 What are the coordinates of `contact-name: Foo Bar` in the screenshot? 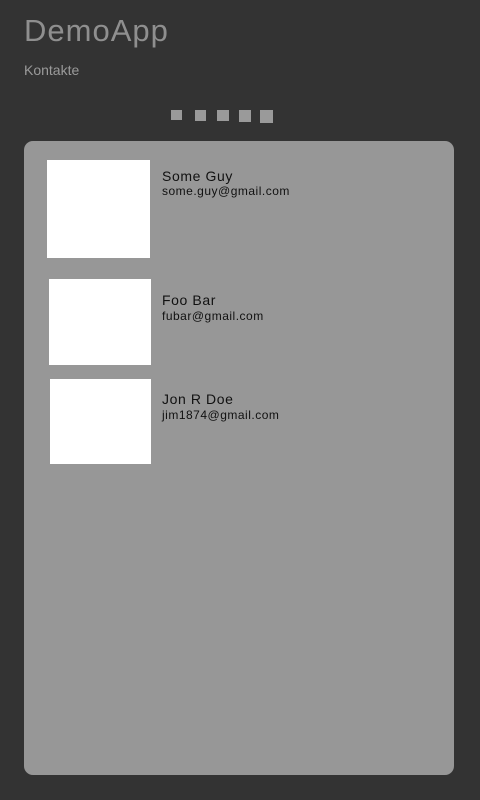 It's located at (189, 300).